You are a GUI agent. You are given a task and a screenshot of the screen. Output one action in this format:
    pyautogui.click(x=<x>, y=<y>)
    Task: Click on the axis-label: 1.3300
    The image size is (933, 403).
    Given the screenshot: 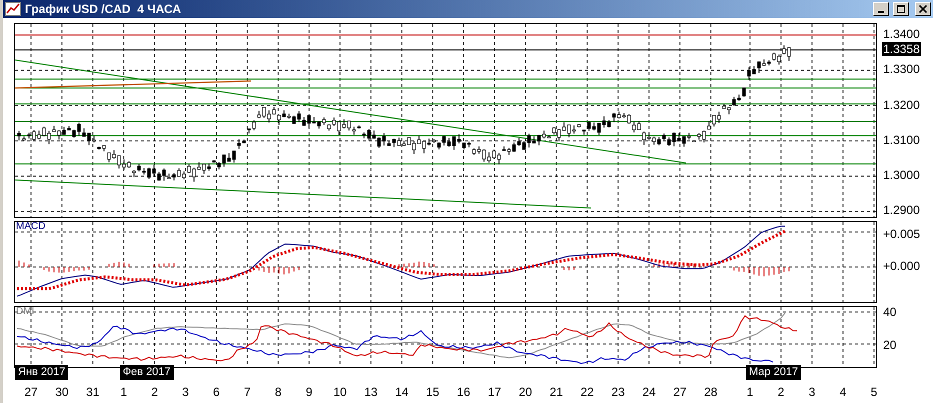 What is the action you would take?
    pyautogui.click(x=901, y=69)
    